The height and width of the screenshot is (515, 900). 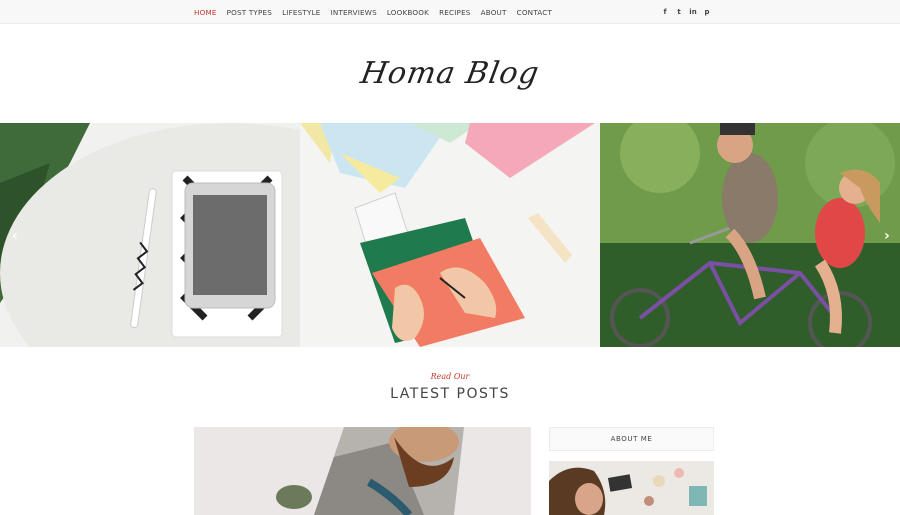 I want to click on slide-paper-craft, so click(x=450, y=235).